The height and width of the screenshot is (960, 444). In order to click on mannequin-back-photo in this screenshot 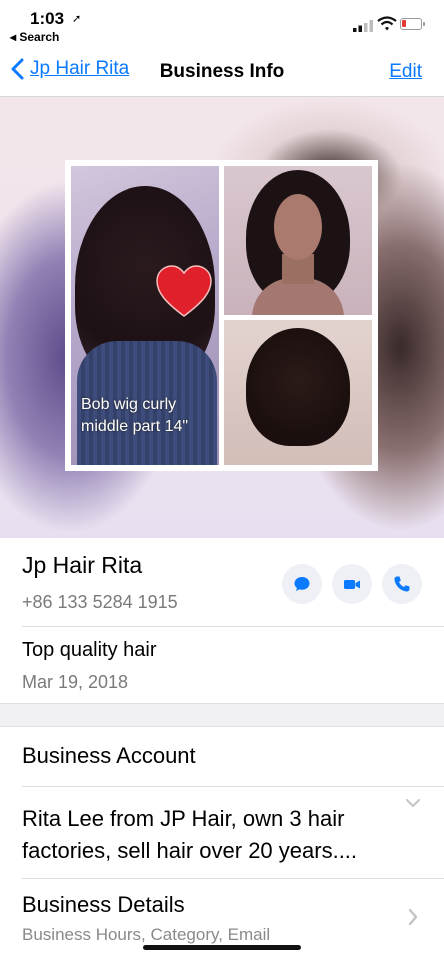, I will do `click(298, 392)`.